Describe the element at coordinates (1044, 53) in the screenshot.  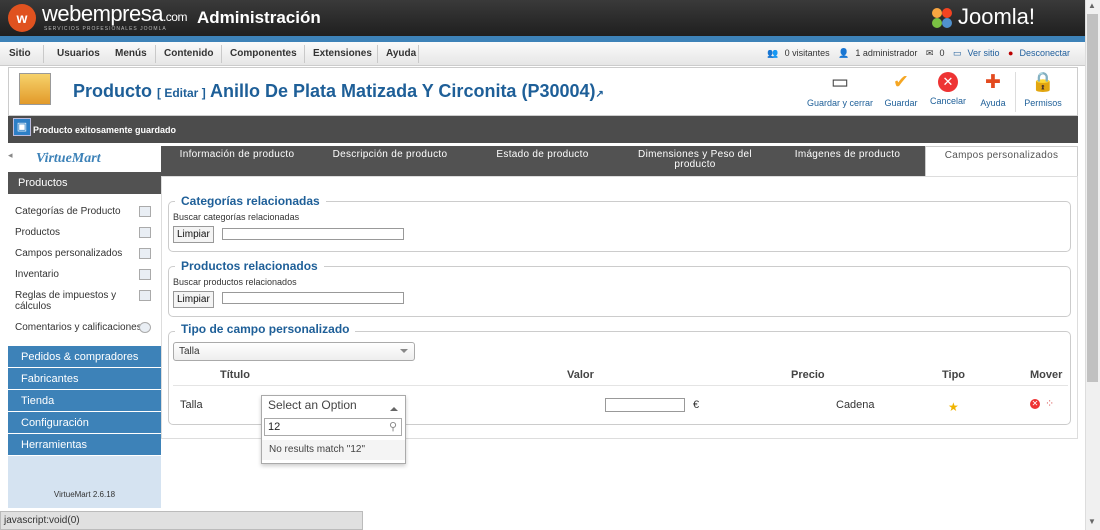
I see `logout-link: Desconectar` at that location.